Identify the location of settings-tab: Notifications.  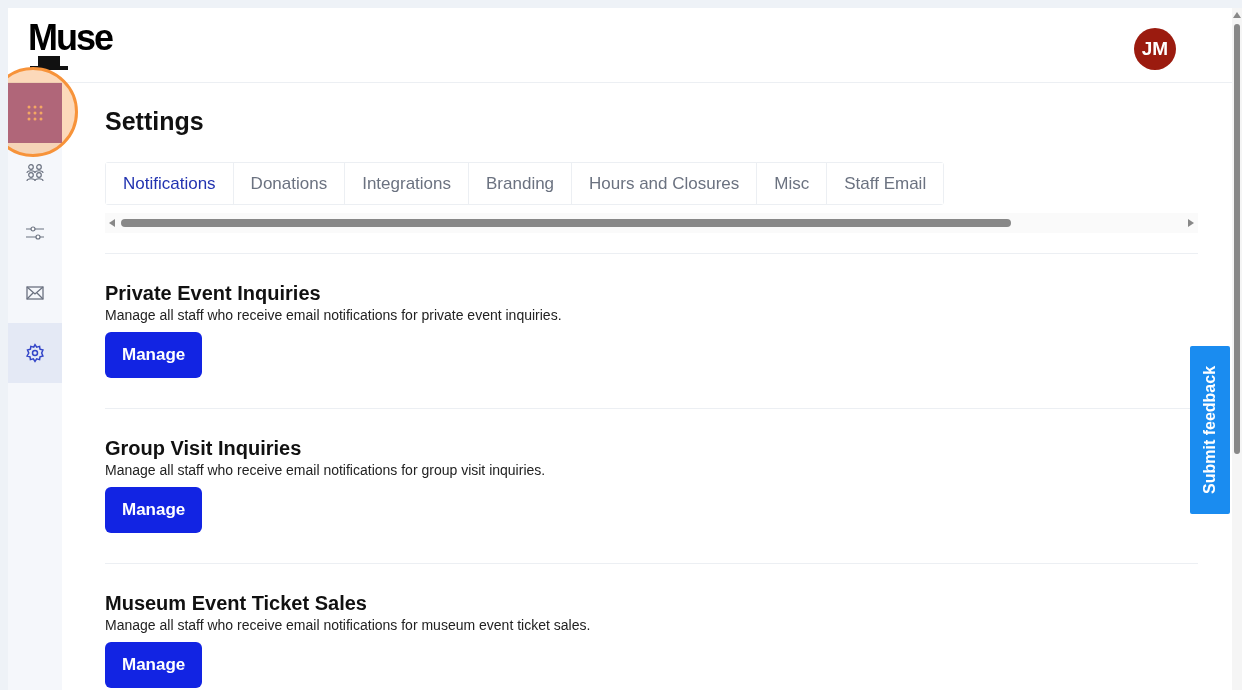
(170, 183).